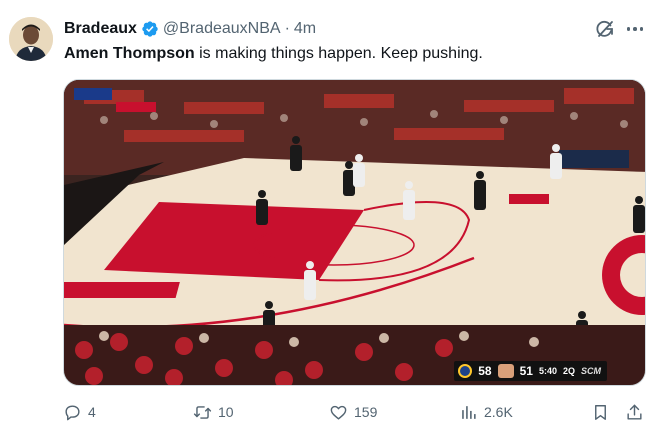 Image resolution: width=657 pixels, height=436 pixels. What do you see at coordinates (202, 412) in the screenshot?
I see `repost-icon` at bounding box center [202, 412].